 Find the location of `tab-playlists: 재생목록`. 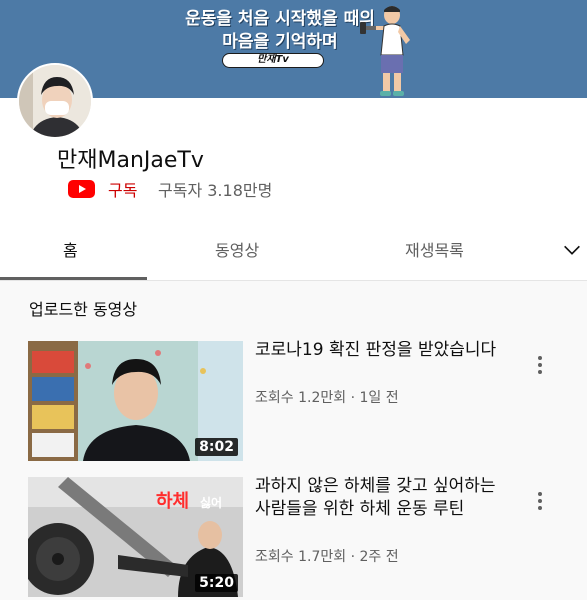

tab-playlists: 재생목록 is located at coordinates (434, 249).